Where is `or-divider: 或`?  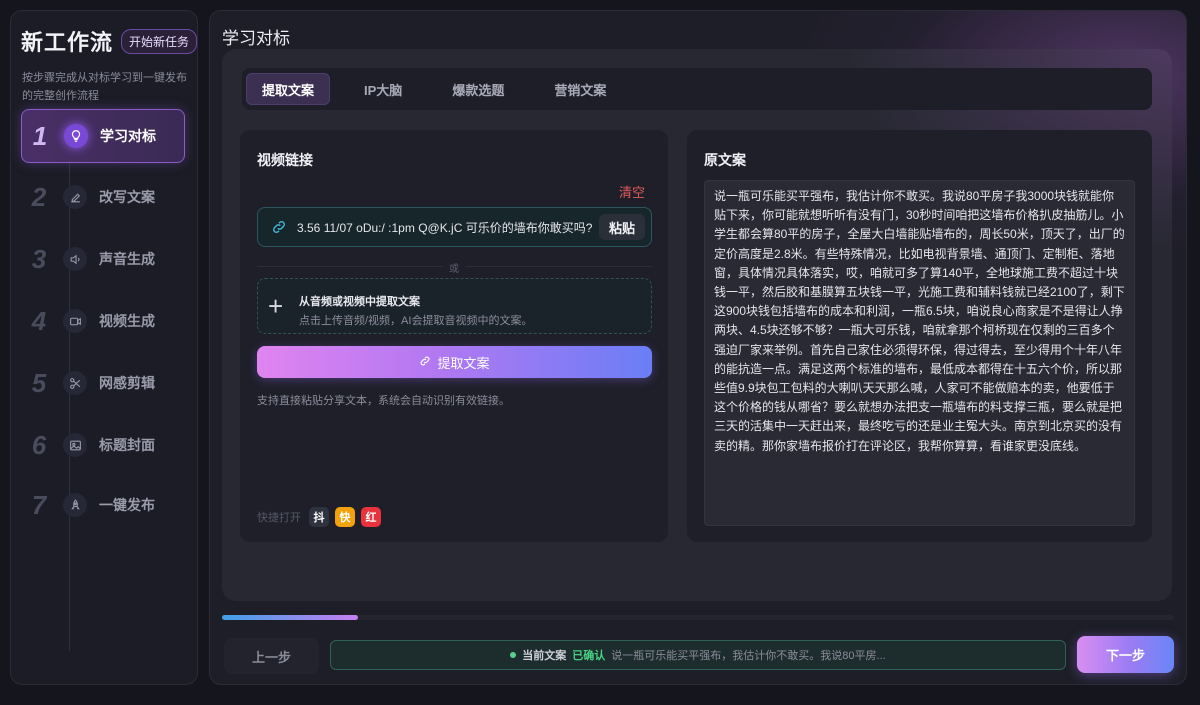 or-divider: 或 is located at coordinates (454, 267).